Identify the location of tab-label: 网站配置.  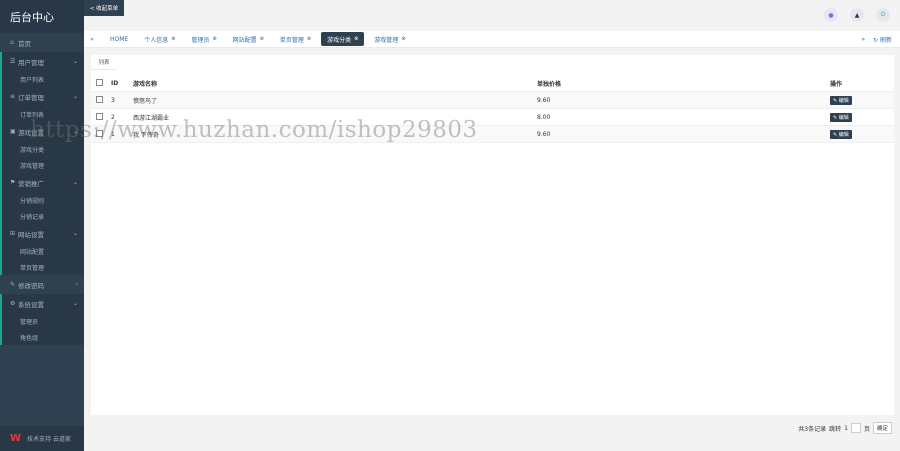
(244, 40).